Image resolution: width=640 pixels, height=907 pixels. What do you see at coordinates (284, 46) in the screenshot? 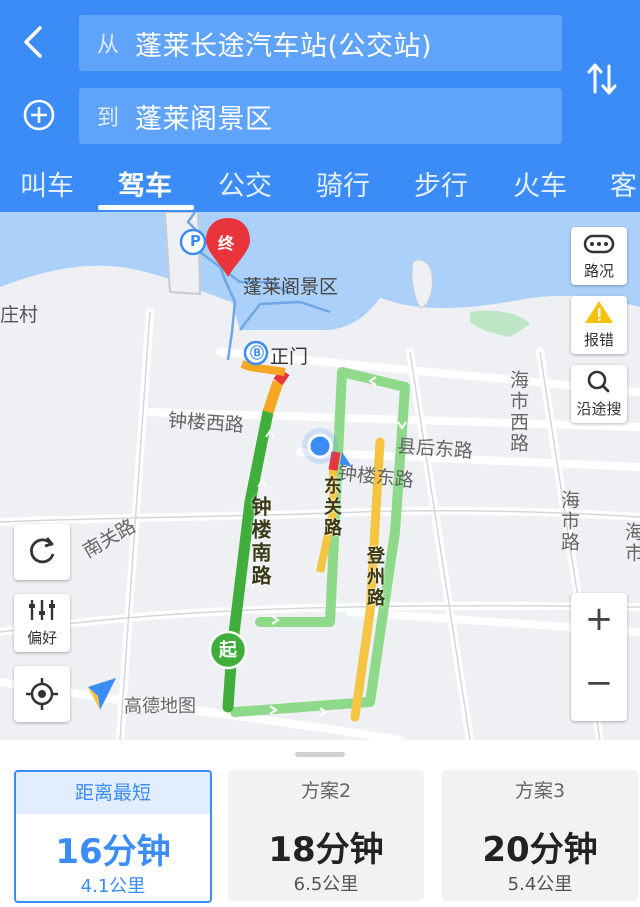
I see `origin-value: 蓬莱长途汽车站(公交站)` at bounding box center [284, 46].